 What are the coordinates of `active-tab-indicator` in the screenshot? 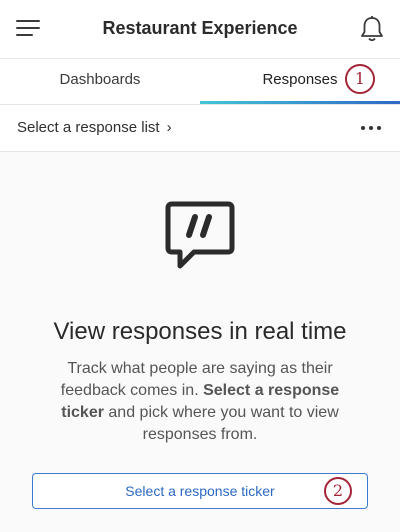 It's located at (300, 102).